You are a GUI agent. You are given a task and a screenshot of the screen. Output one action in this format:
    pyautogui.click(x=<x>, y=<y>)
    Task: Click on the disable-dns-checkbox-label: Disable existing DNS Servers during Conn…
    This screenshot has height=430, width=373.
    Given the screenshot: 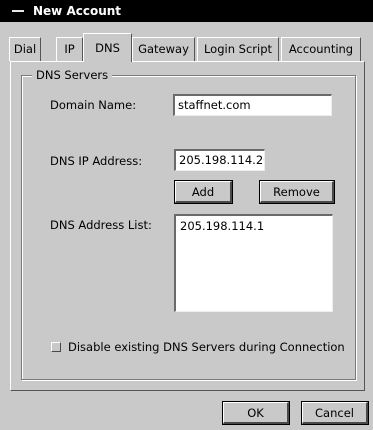 What is the action you would take?
    pyautogui.click(x=206, y=347)
    